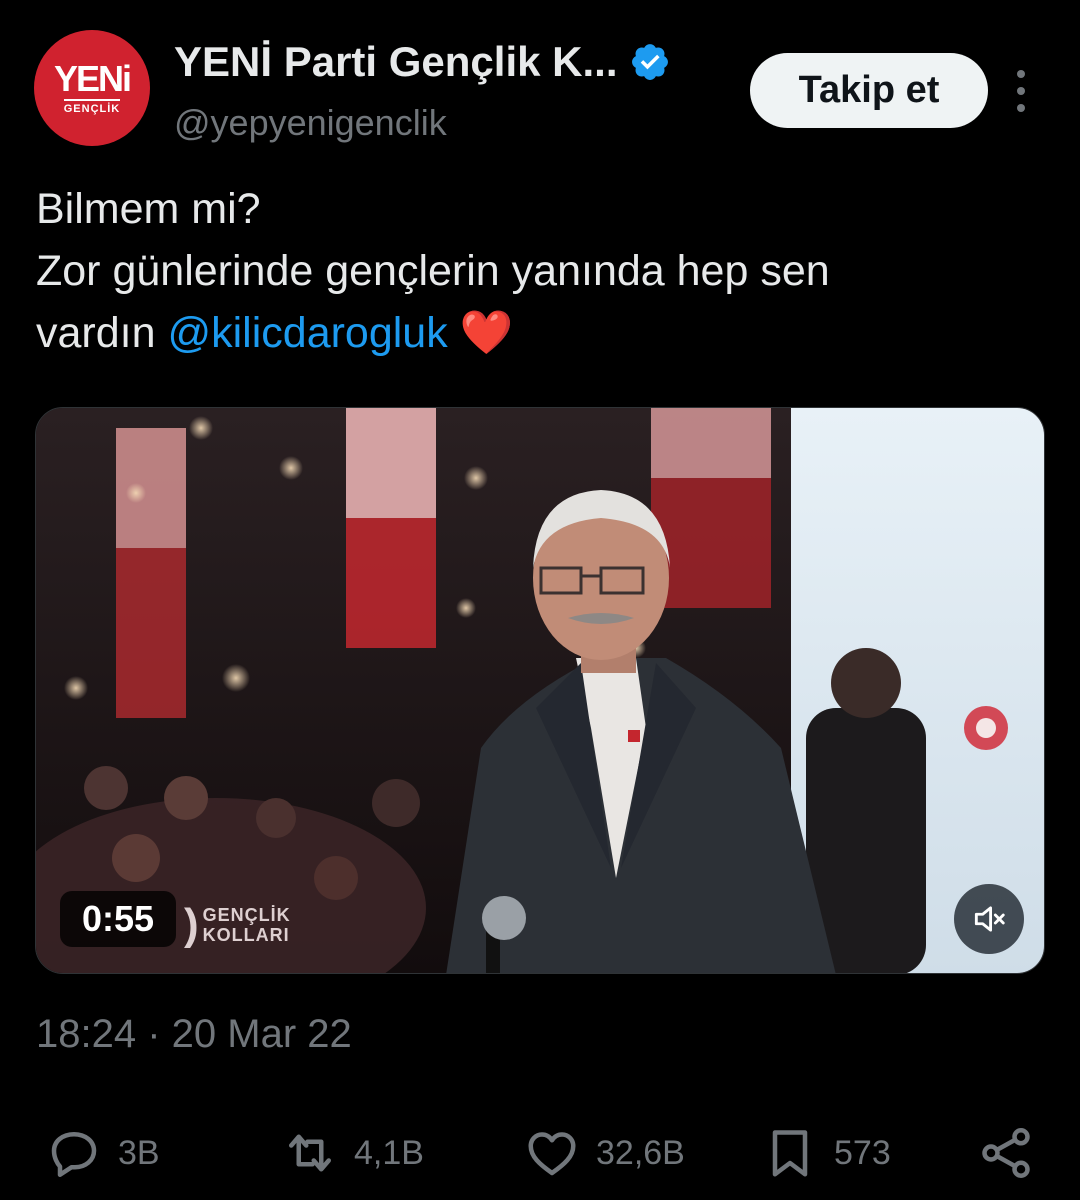  Describe the element at coordinates (634, 736) in the screenshot. I see `lapel-pin` at that location.